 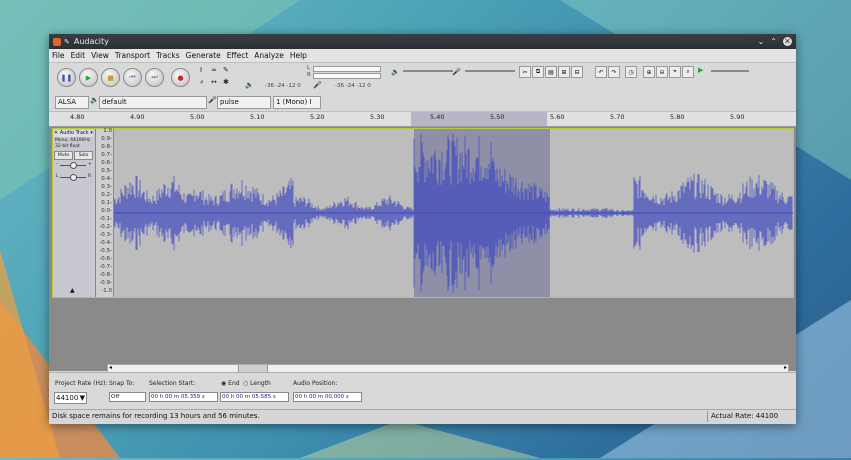 I want to click on draw-tool-icon: ✎, so click(x=226, y=70).